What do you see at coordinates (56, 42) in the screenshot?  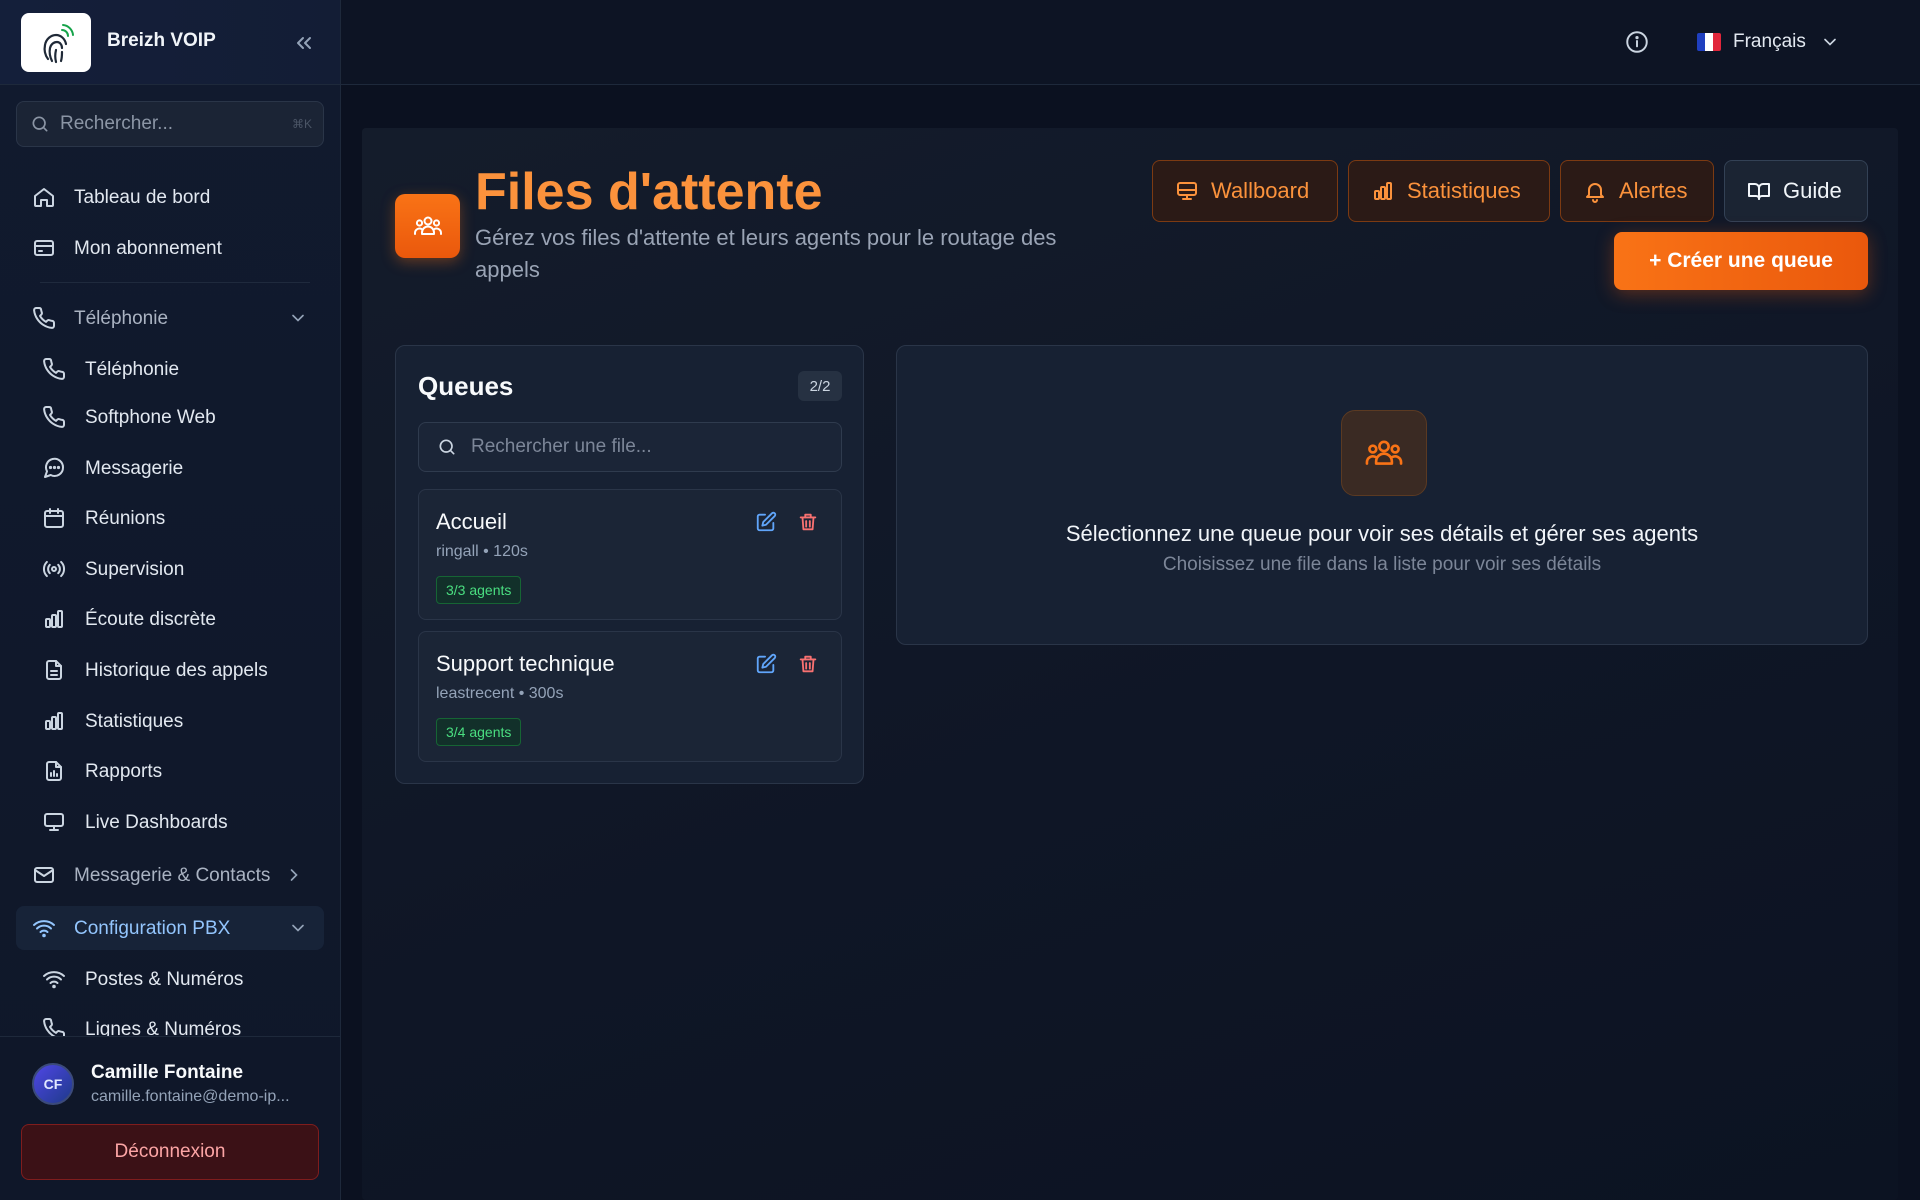 I see `brand-logo` at bounding box center [56, 42].